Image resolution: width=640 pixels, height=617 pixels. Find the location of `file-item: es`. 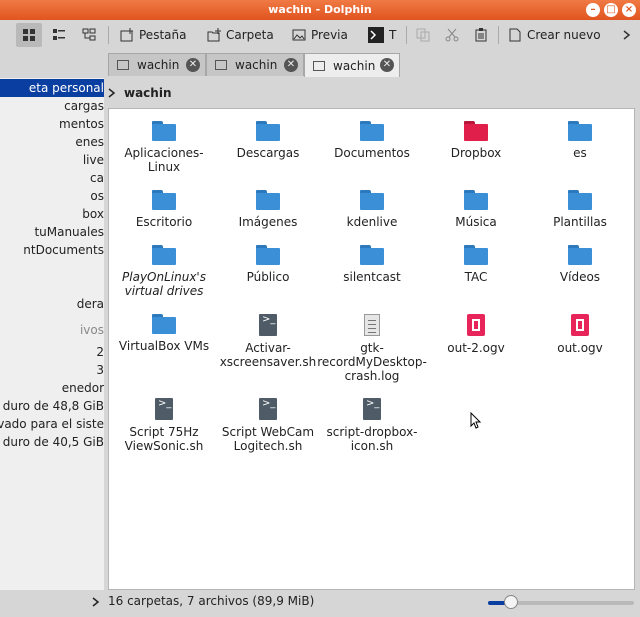

file-item: es is located at coordinates (580, 140).